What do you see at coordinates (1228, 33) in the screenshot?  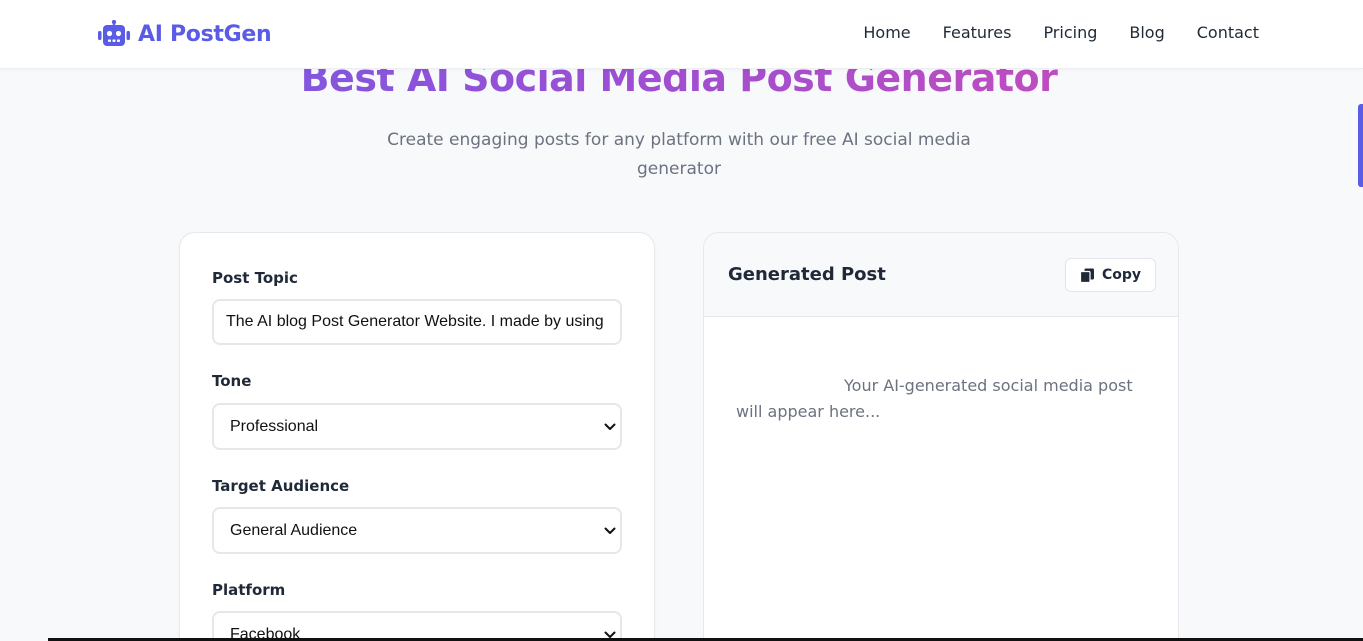 I see `nav-contact: Contact` at bounding box center [1228, 33].